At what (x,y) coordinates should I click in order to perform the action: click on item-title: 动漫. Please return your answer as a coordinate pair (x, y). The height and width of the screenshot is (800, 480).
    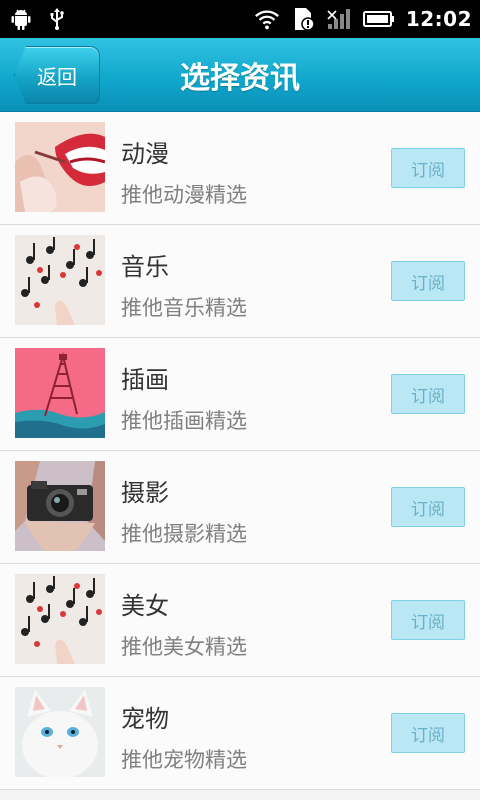
    Looking at the image, I should click on (145, 154).